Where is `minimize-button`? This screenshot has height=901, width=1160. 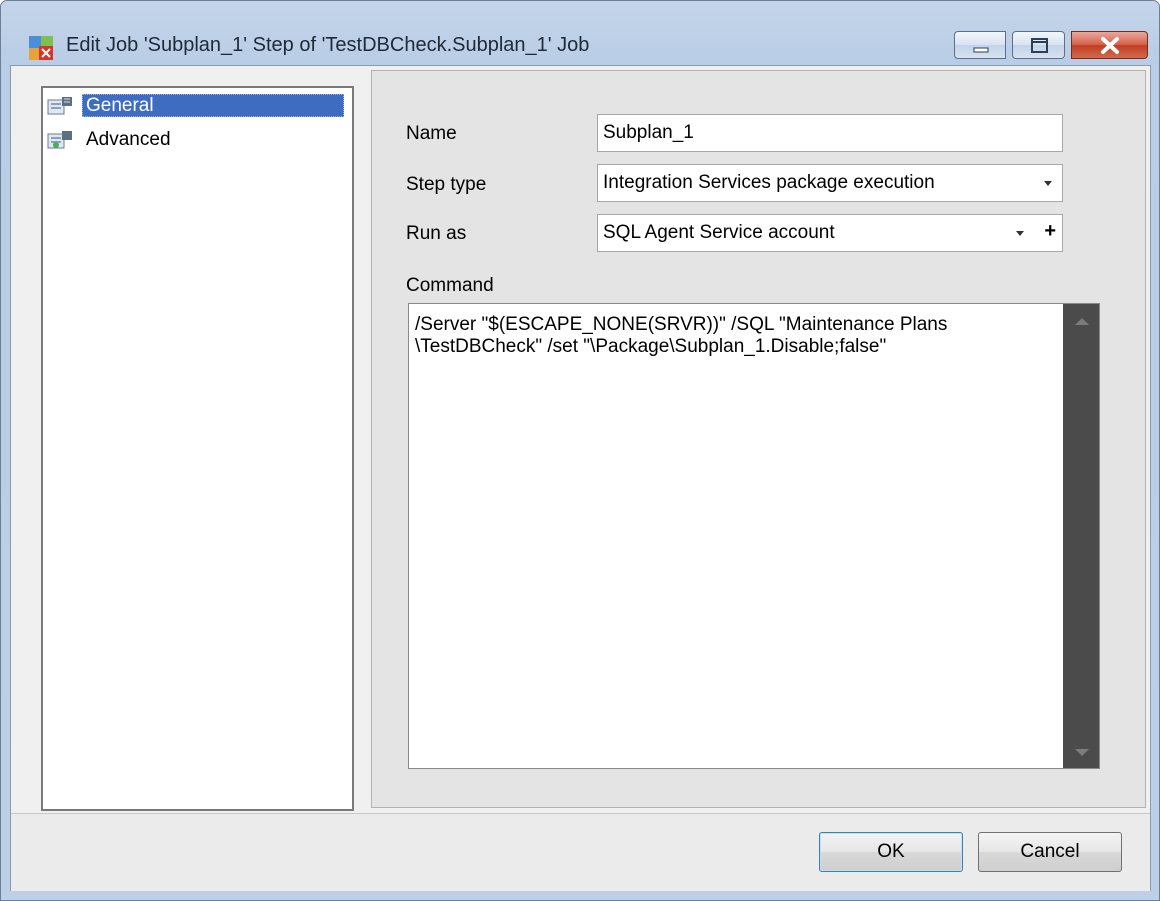
minimize-button is located at coordinates (980, 45).